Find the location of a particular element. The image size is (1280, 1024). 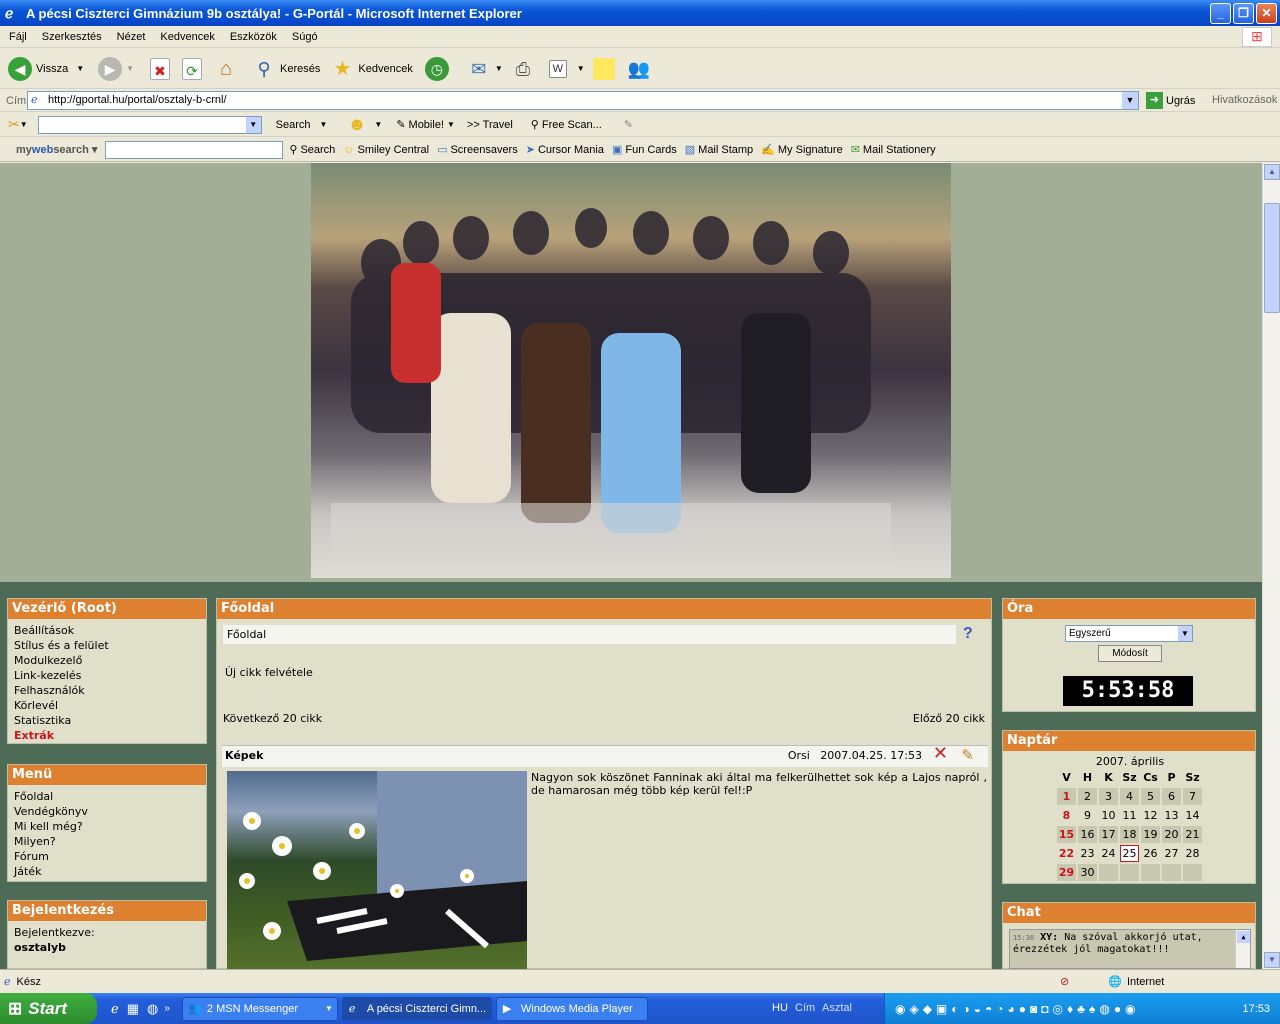

calendar-day: 20 is located at coordinates (1171, 834).